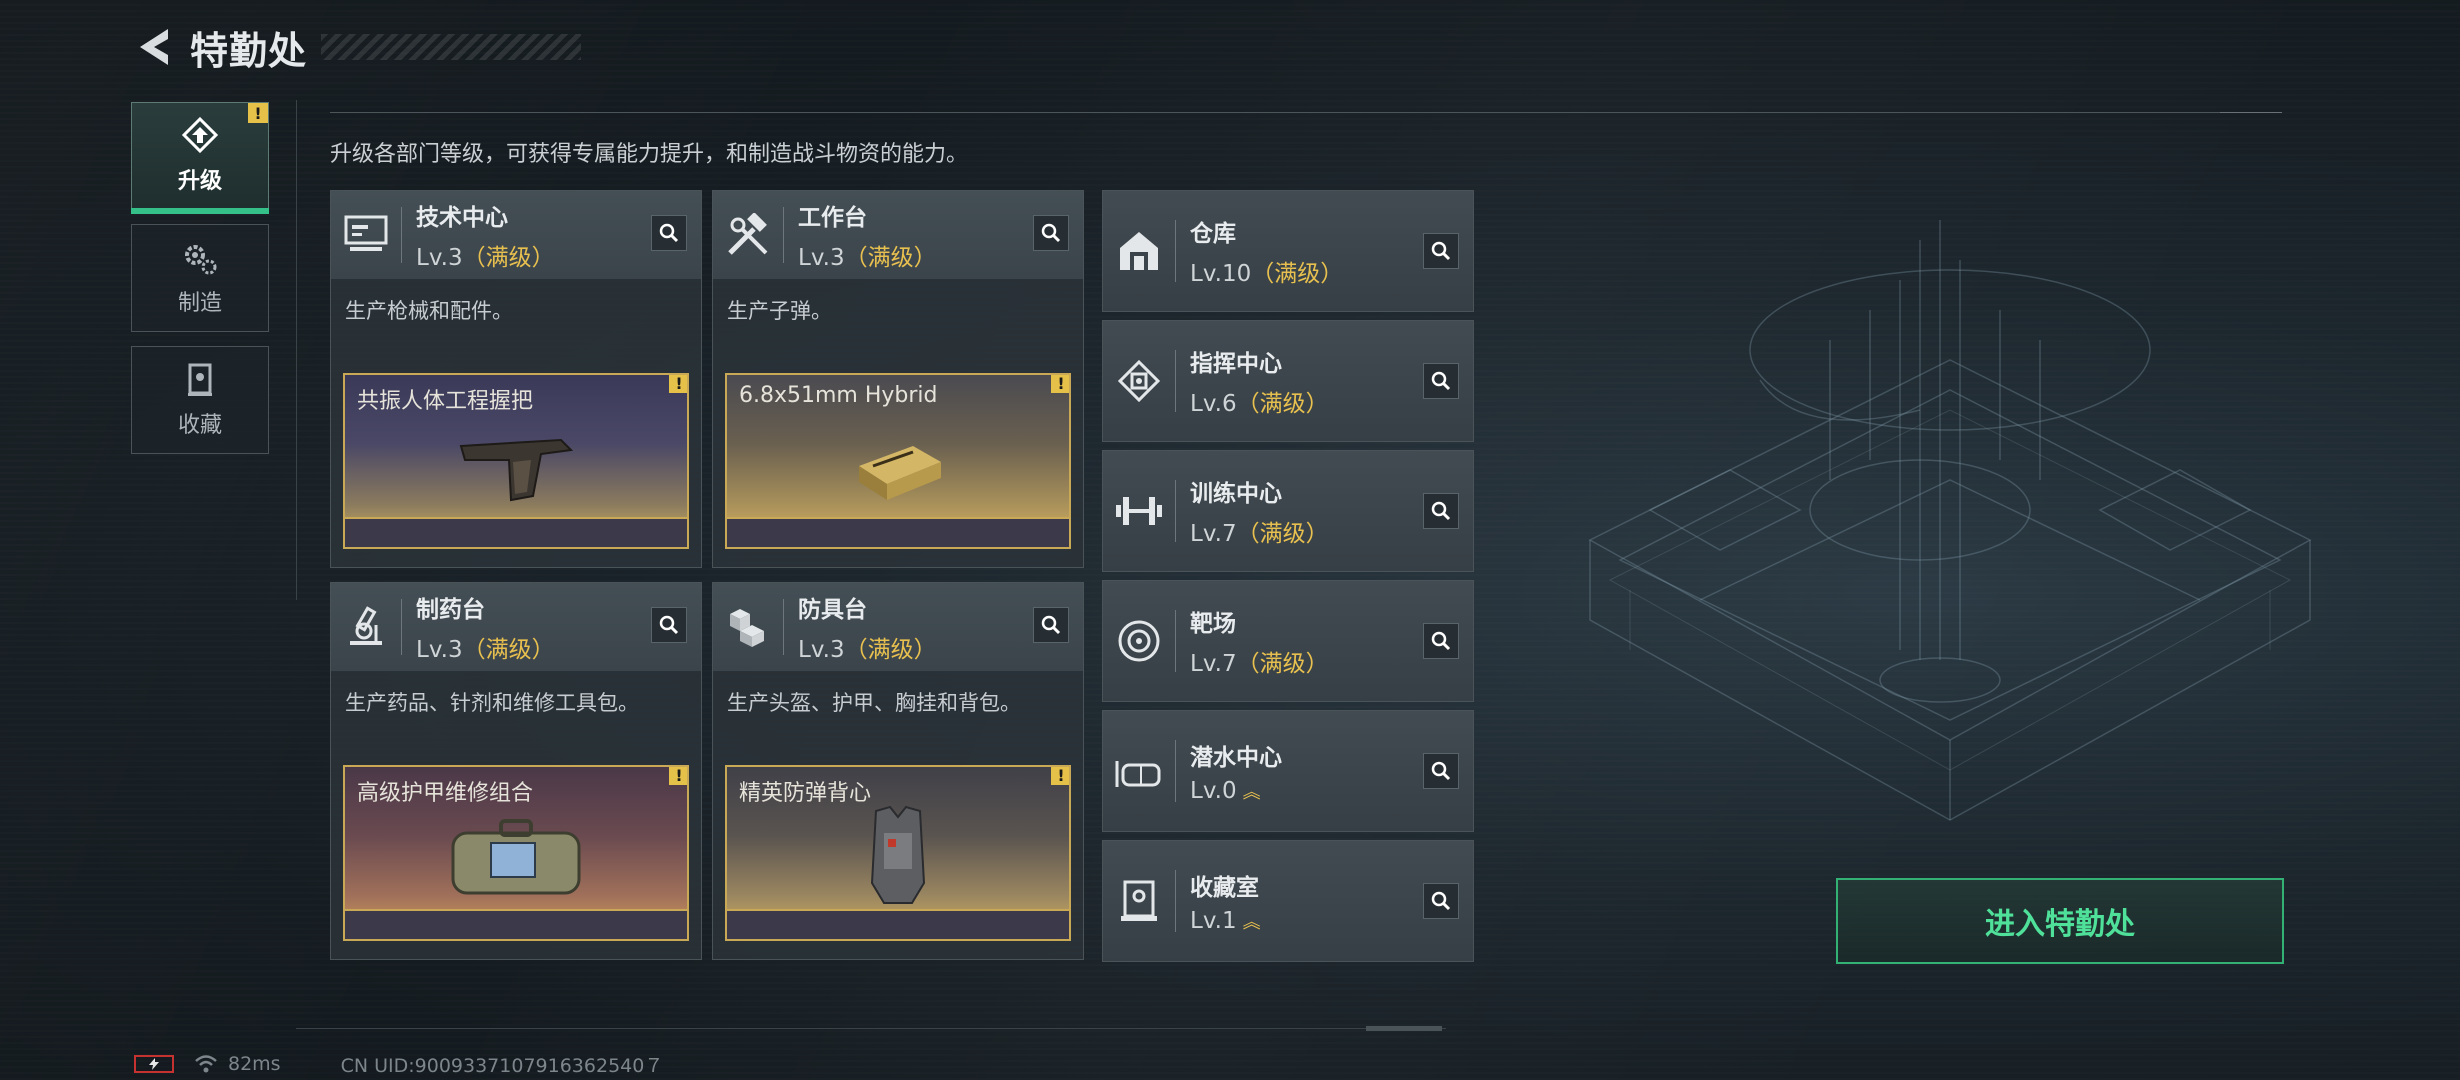  What do you see at coordinates (898, 627) in the screenshot?
I see `card-header: 防具台 Lv.3（满级）` at bounding box center [898, 627].